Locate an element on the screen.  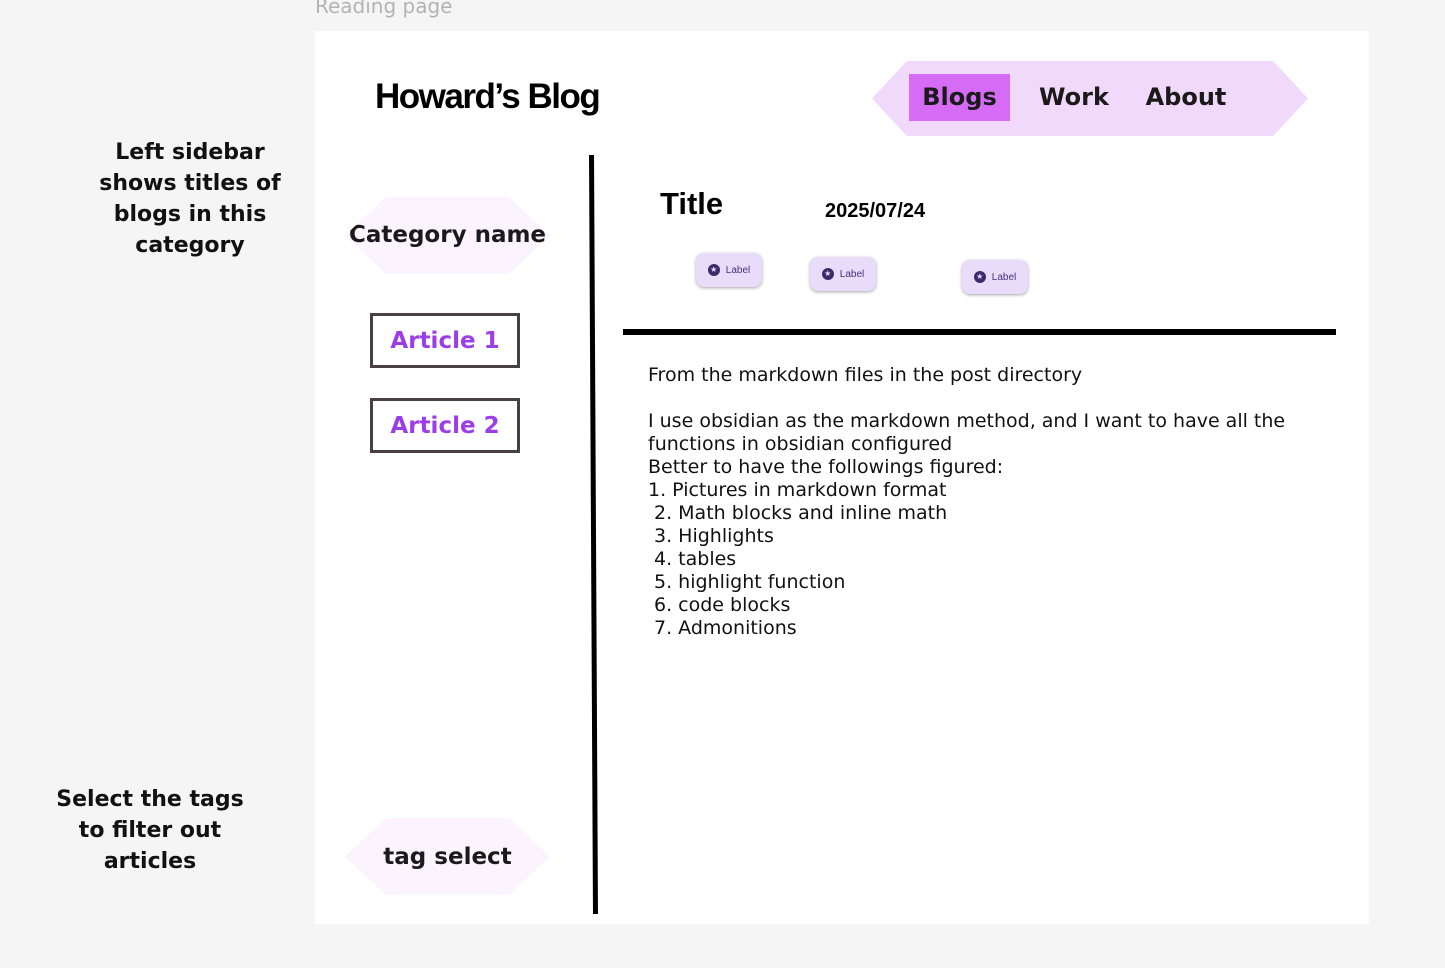
post-date: 2025/07/24 is located at coordinates (875, 211).